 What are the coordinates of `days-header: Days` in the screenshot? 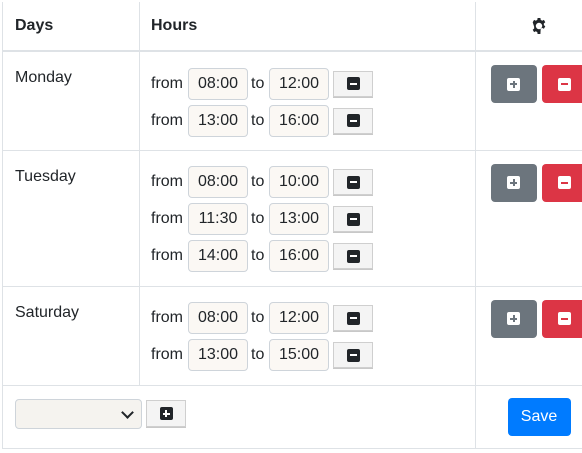 It's located at (71, 27).